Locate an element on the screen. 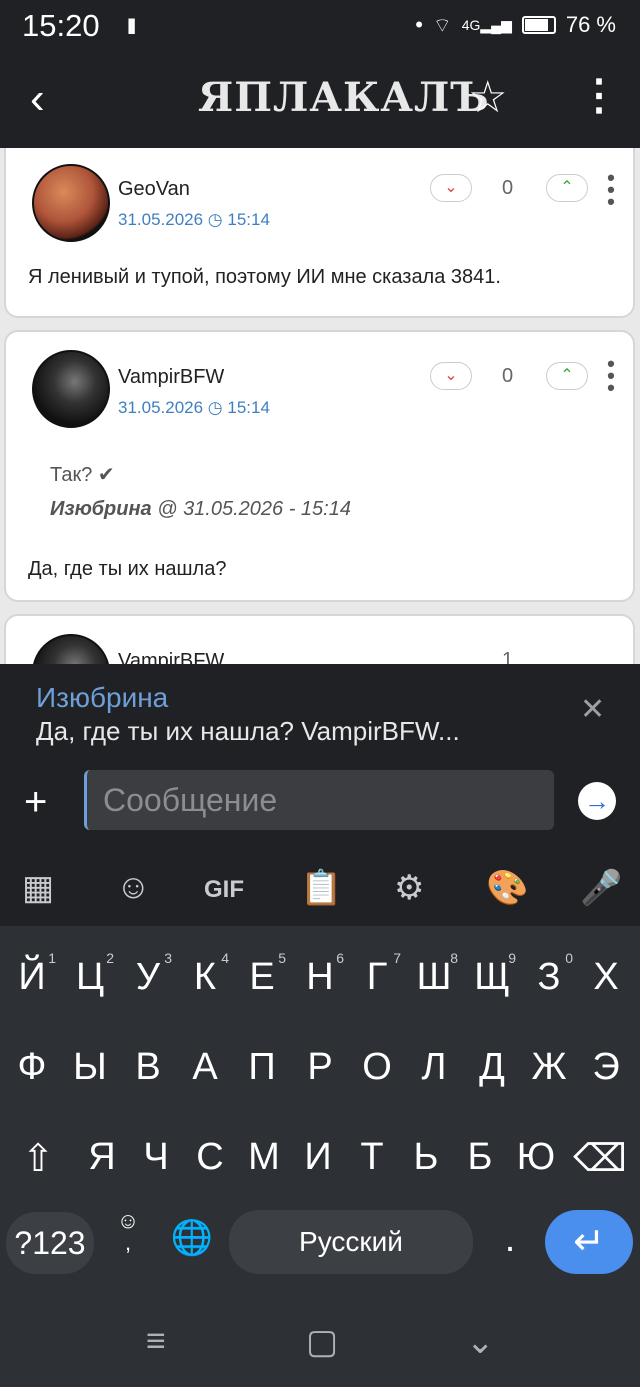 This screenshot has width=640, height=1387. battery-percent: 76 % is located at coordinates (590, 24).